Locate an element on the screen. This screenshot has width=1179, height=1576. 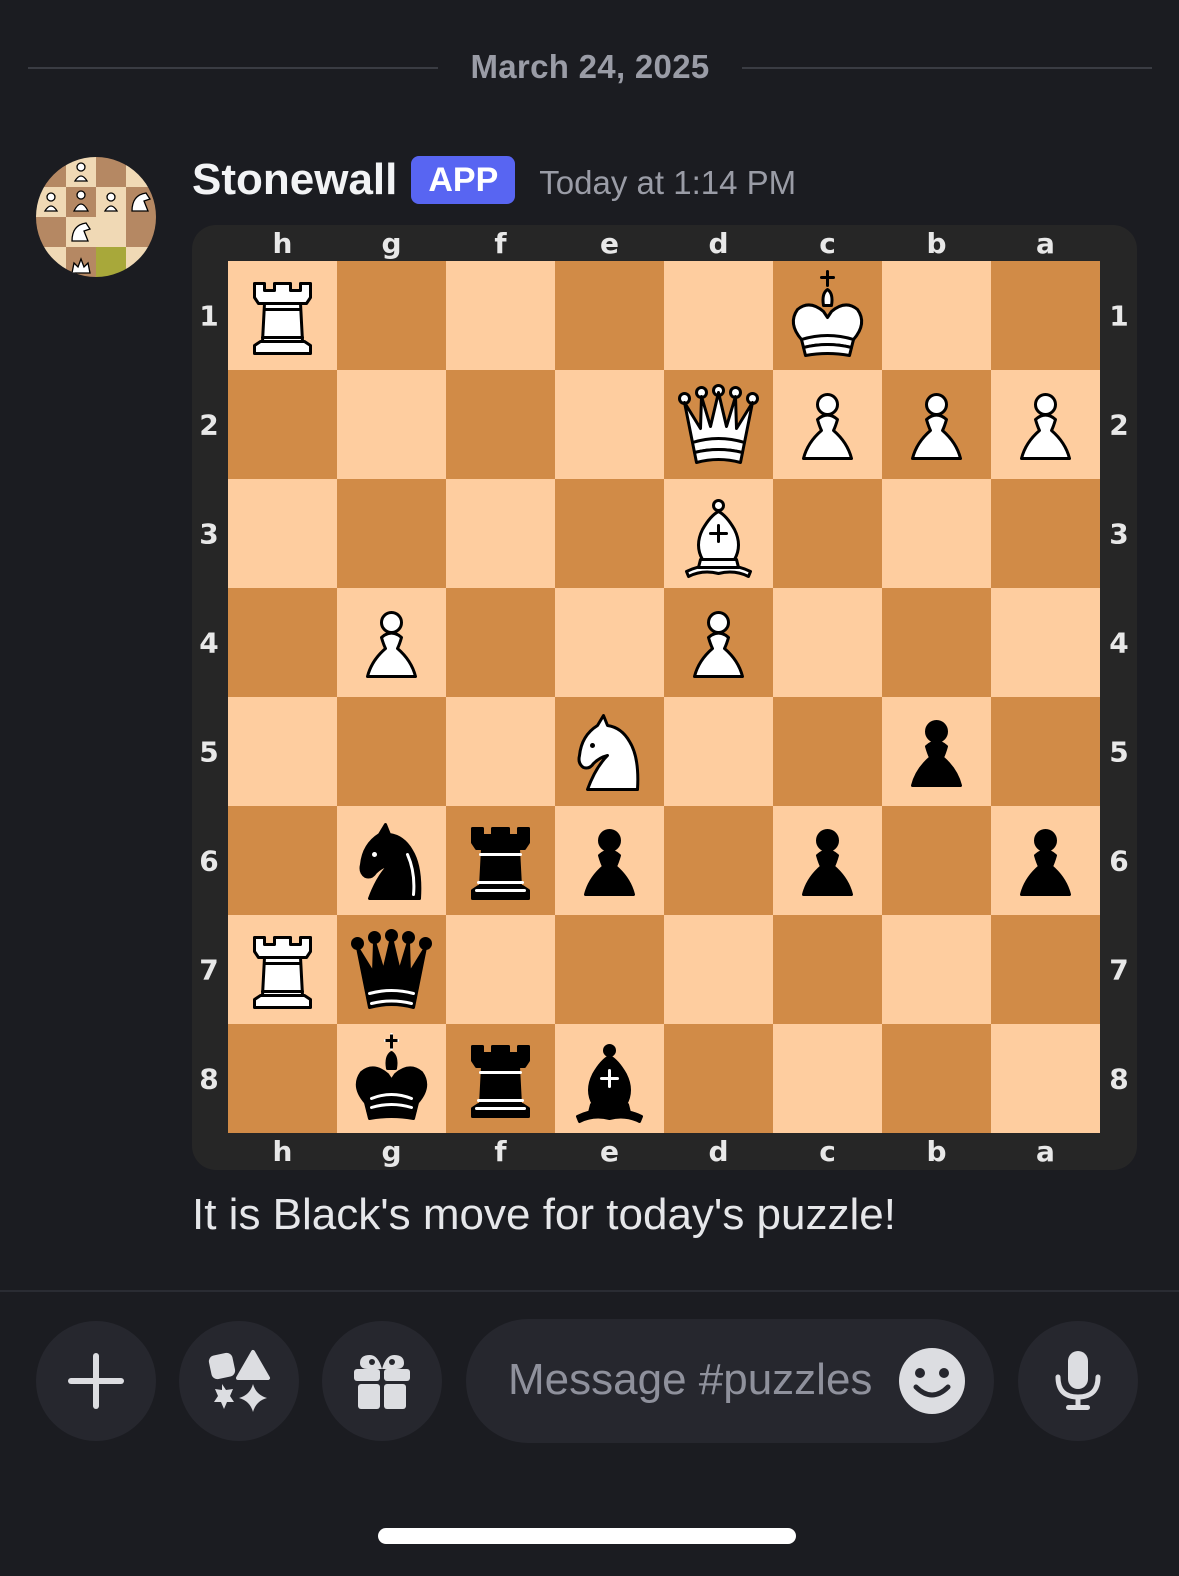
file-label-bottom: b is located at coordinates (936, 1151).